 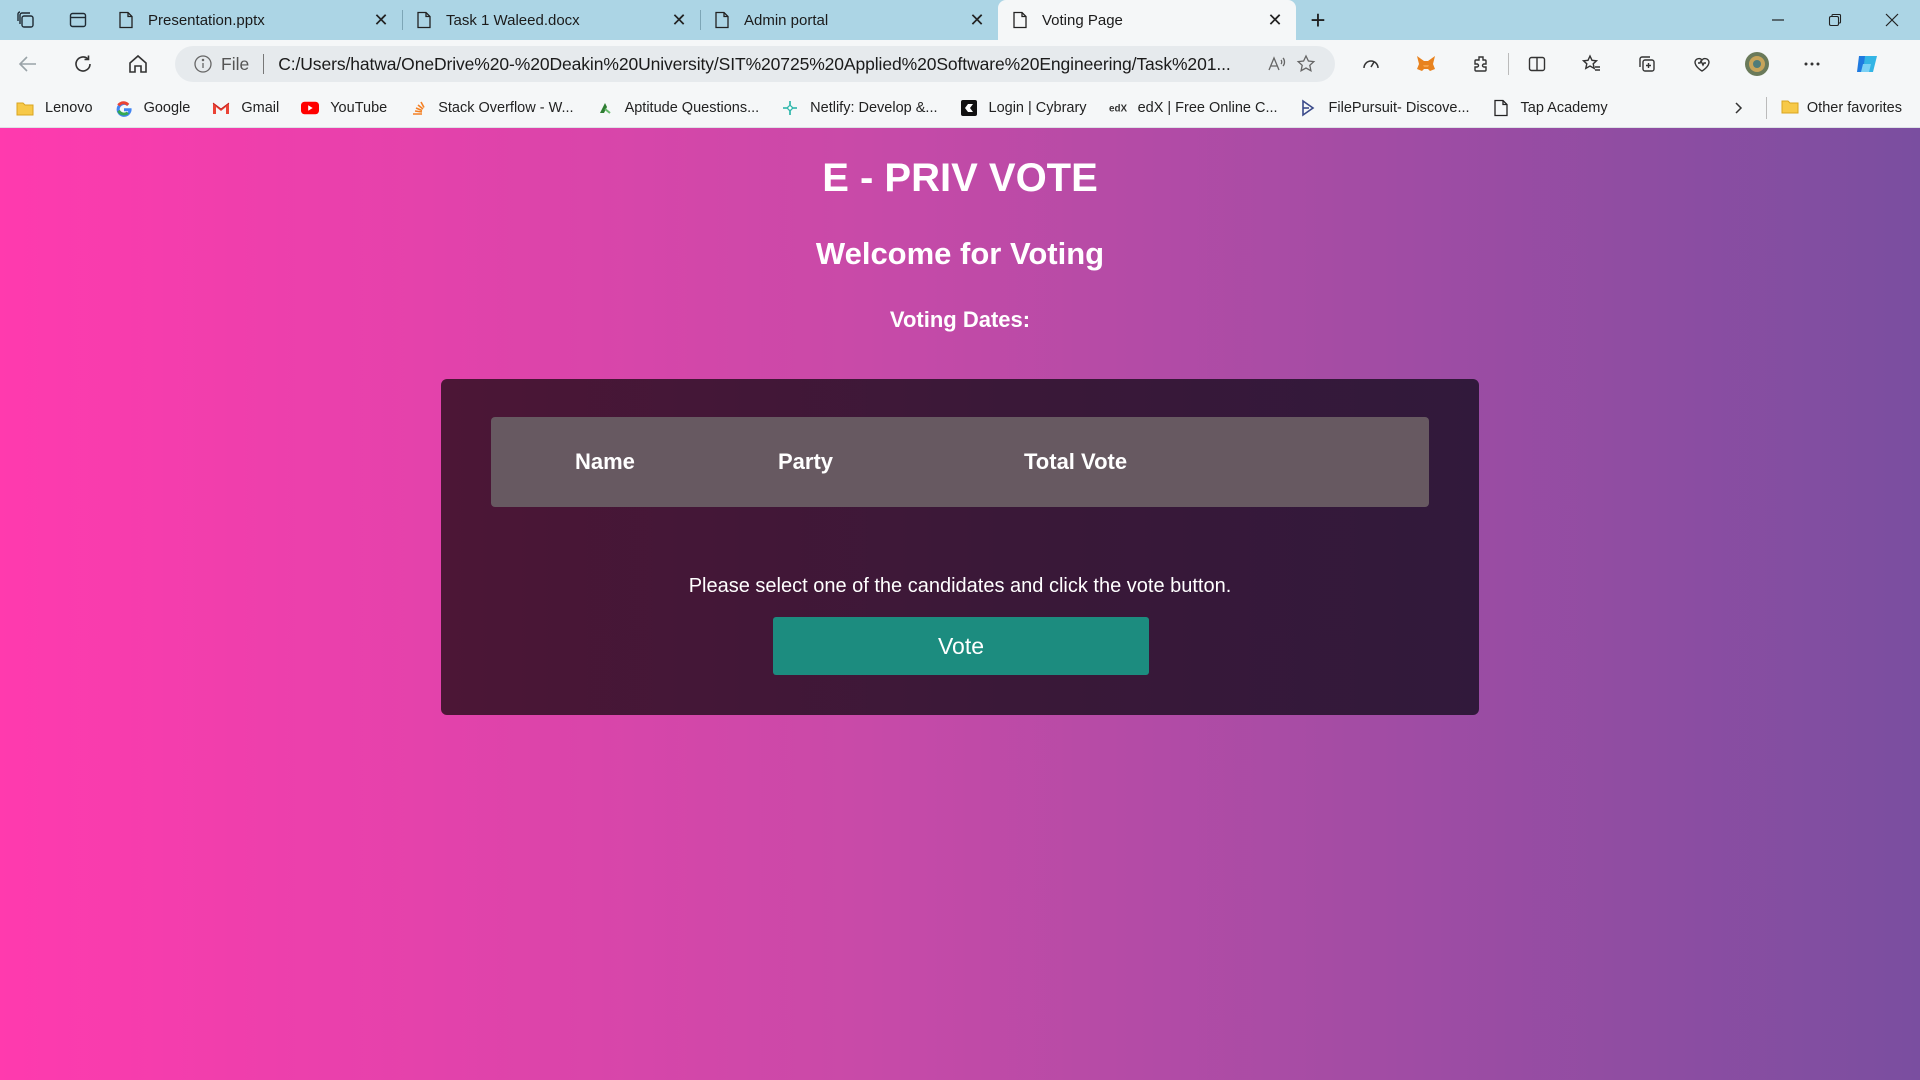 I want to click on back-icon, so click(x=27, y=64).